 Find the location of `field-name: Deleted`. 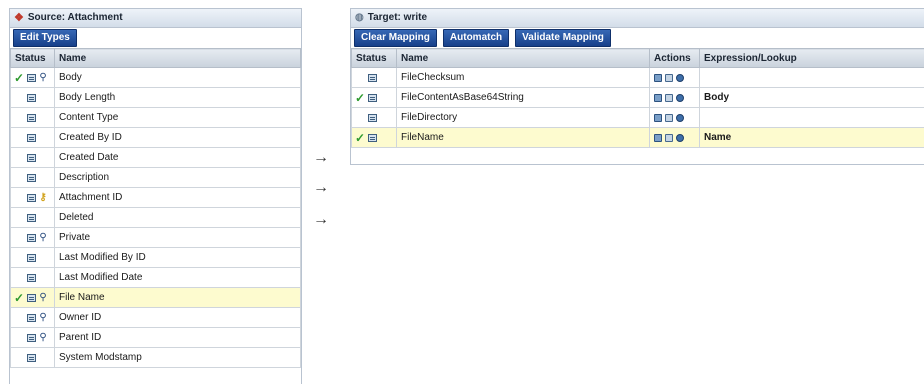

field-name: Deleted is located at coordinates (178, 218).